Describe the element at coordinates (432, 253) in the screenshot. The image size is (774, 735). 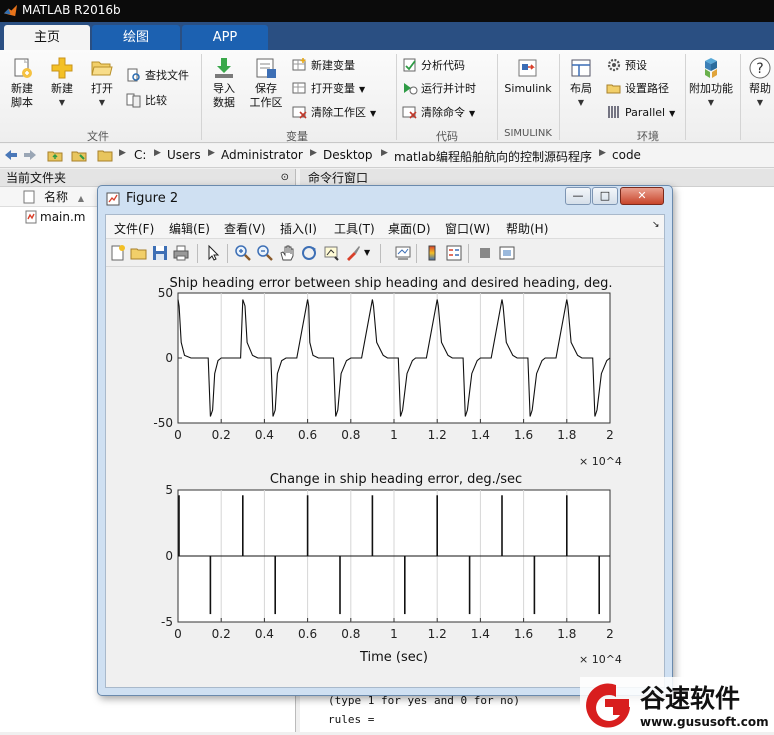
I see `colorbar-icon` at that location.